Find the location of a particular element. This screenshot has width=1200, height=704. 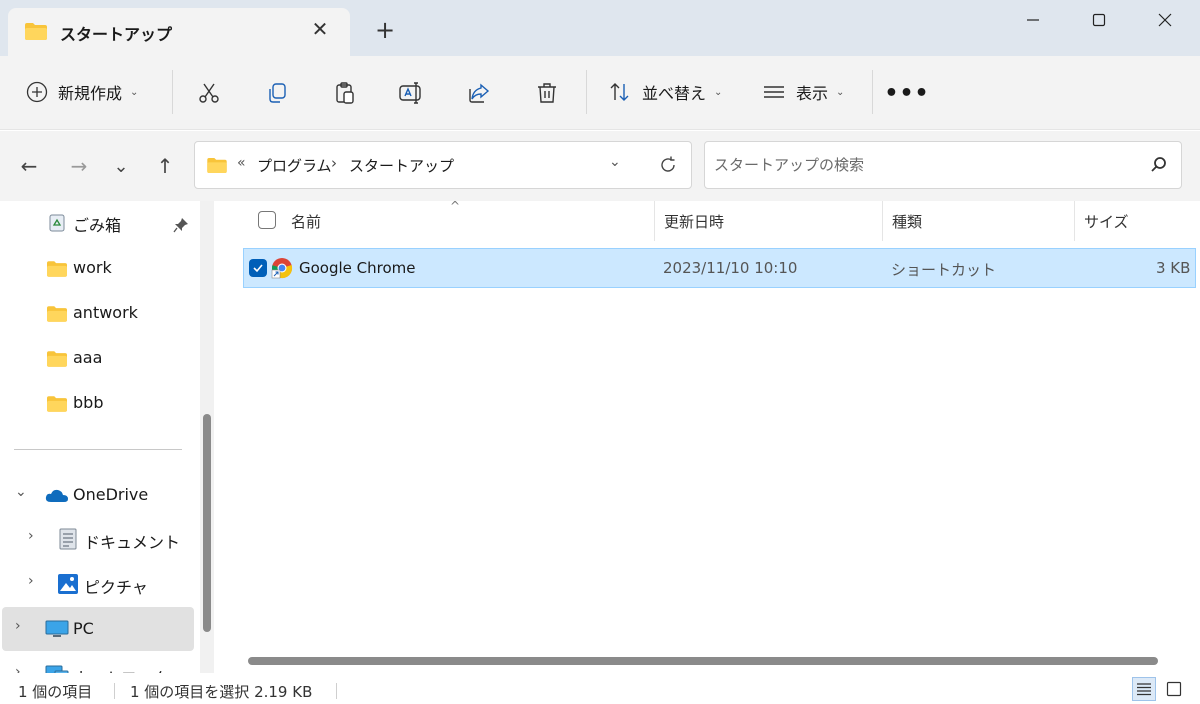

sort-ascending-icon: ^ is located at coordinates (455, 206).